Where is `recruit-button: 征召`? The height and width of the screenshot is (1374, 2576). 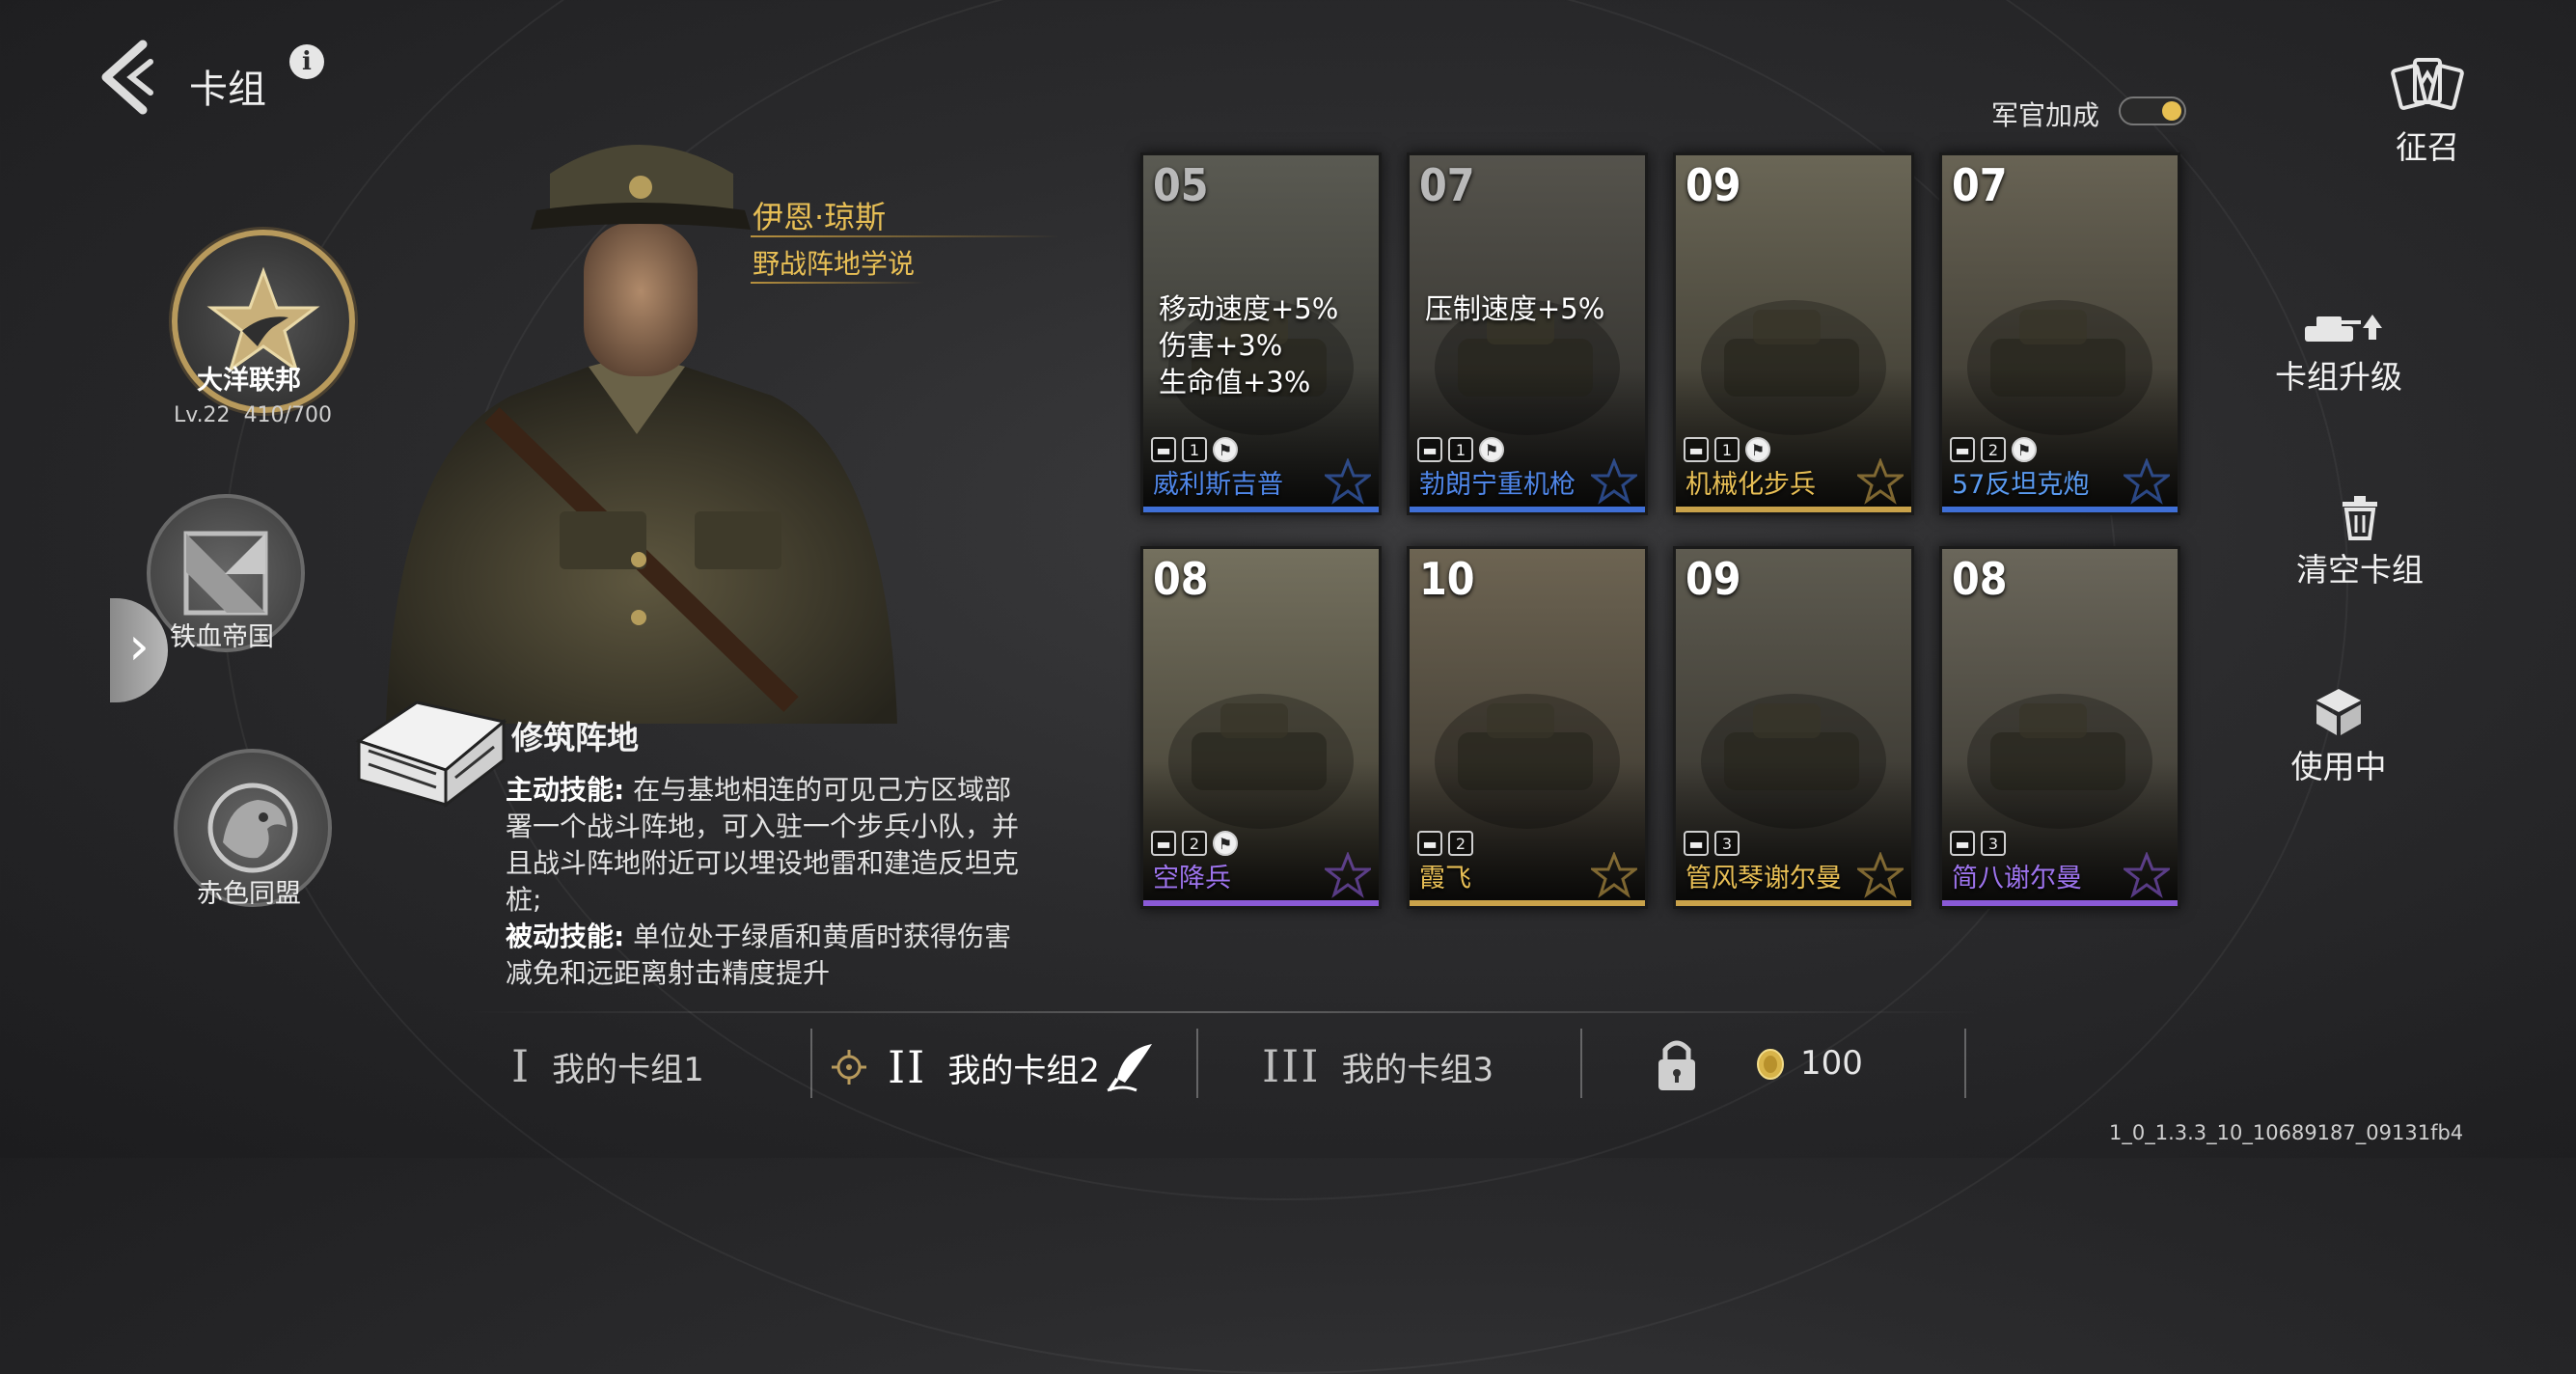
recruit-button: 征召 is located at coordinates (2427, 111).